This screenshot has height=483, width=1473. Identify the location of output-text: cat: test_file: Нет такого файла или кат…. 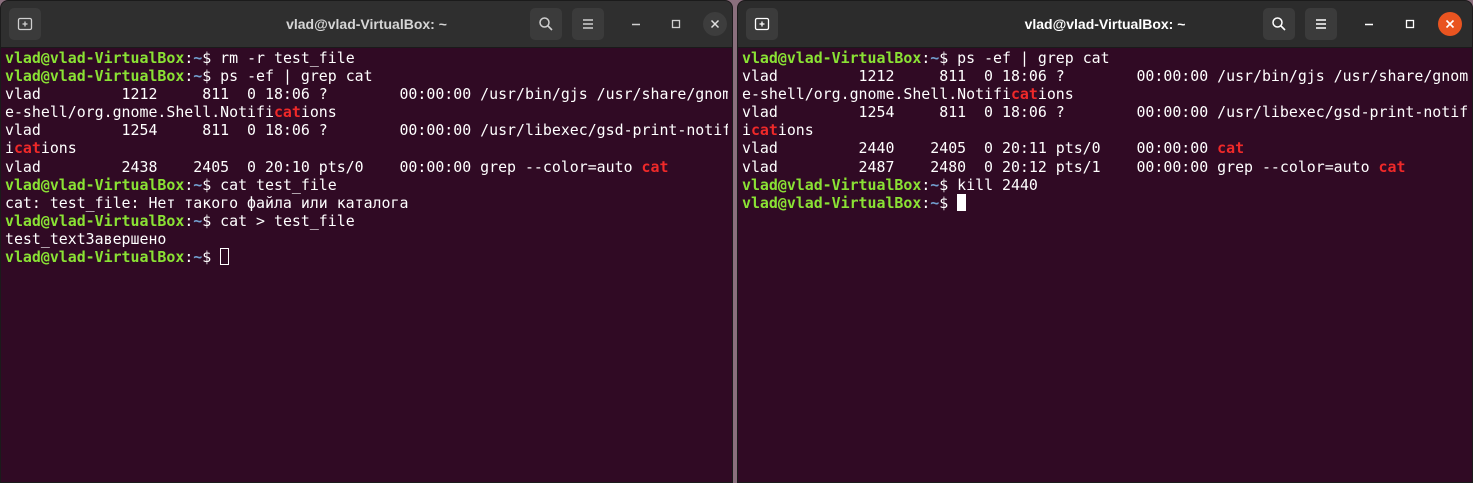
(207, 202).